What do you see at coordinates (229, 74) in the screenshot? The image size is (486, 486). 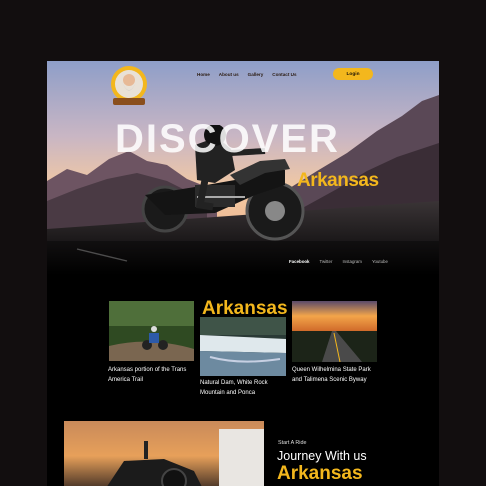 I see `nav-item-about: About us` at bounding box center [229, 74].